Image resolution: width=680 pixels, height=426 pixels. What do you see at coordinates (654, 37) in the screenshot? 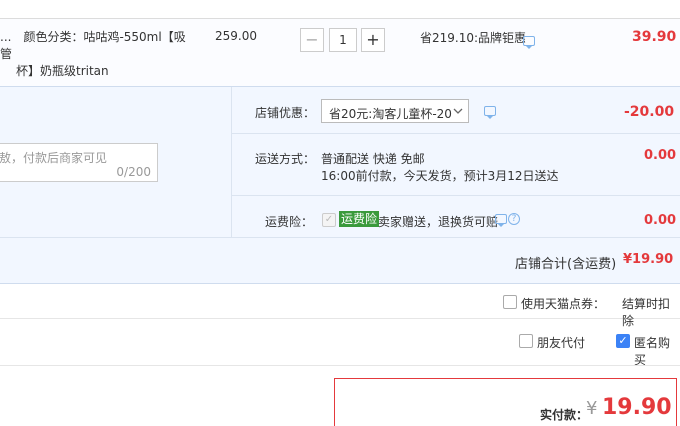
I see `item-total: 39.90` at bounding box center [654, 37].